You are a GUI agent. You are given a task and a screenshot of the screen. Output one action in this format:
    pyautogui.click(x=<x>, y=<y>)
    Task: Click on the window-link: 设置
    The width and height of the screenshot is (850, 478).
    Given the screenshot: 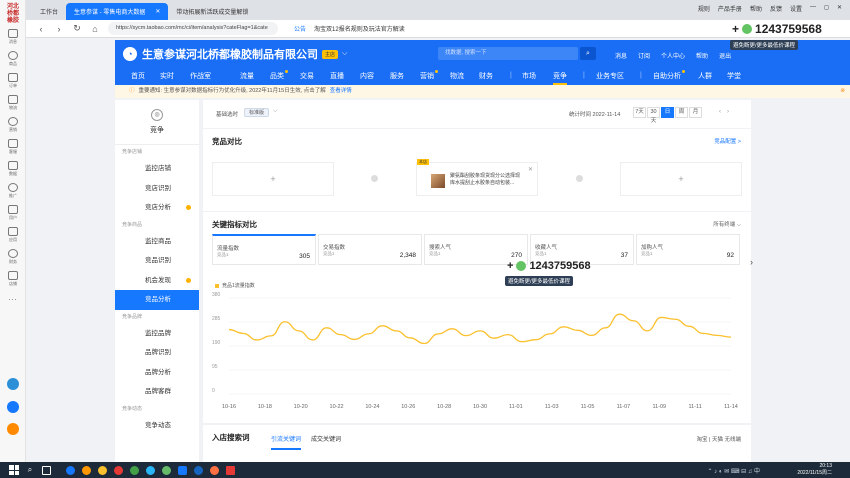 What is the action you would take?
    pyautogui.click(x=796, y=8)
    